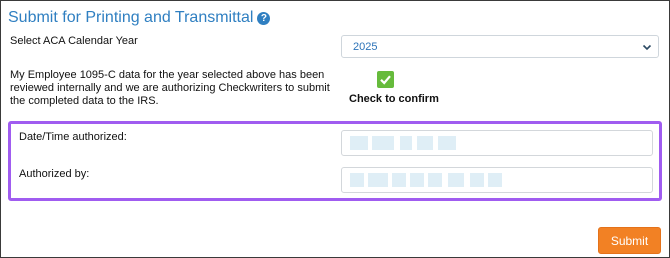 The width and height of the screenshot is (670, 258). Describe the element at coordinates (73, 137) in the screenshot. I see `date-authorized-label: Date/Time authorized:` at that location.